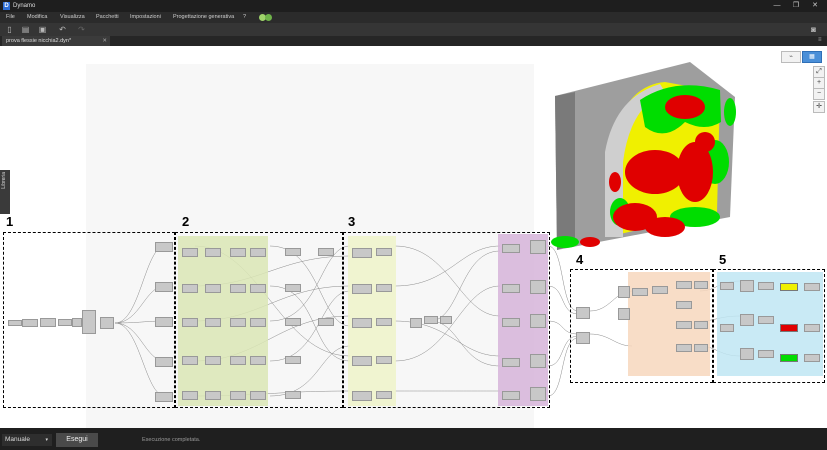 The image size is (827, 450). What do you see at coordinates (72, 17) in the screenshot?
I see `menu-visualizza: Visualizza` at bounding box center [72, 17].